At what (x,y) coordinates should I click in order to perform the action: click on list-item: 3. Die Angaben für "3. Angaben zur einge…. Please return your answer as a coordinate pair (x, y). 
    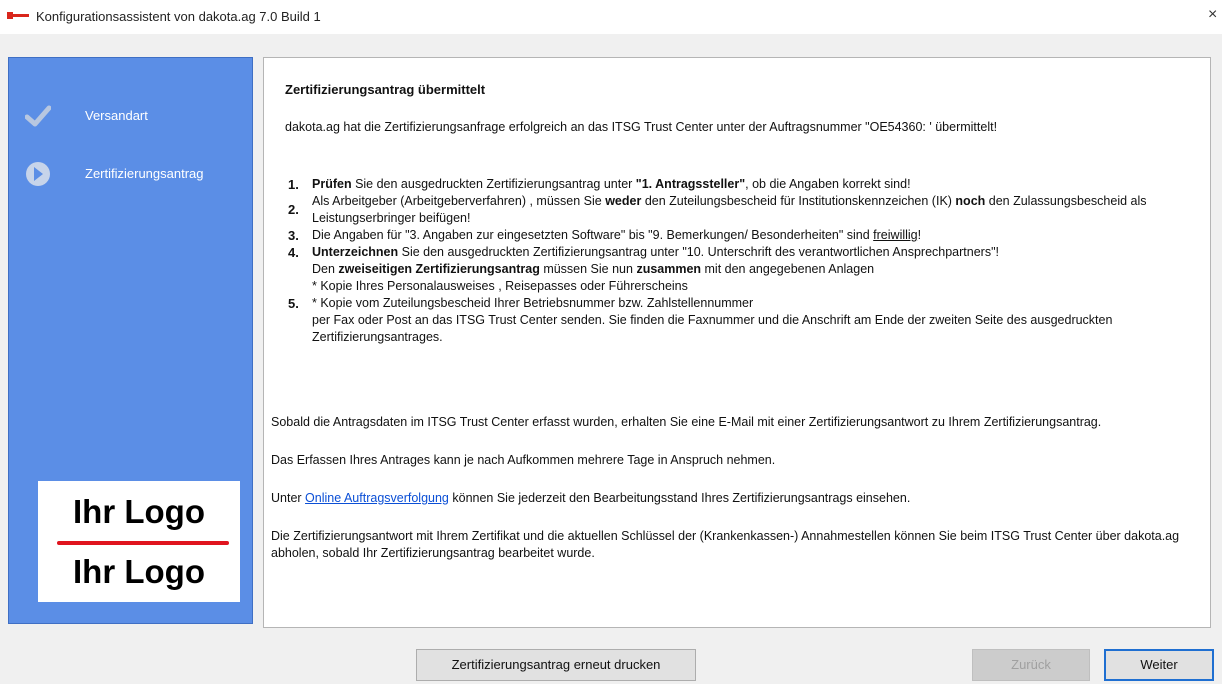
    Looking at the image, I should click on (605, 235).